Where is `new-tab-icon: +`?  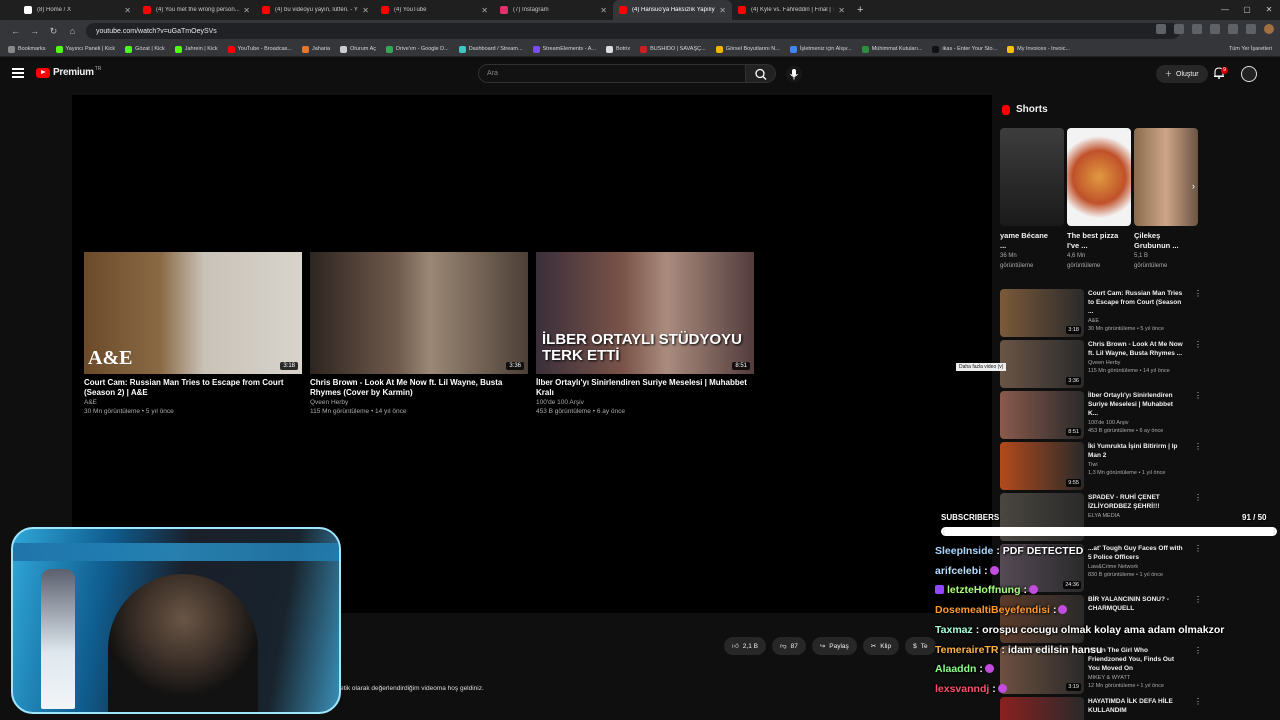 new-tab-icon: + is located at coordinates (860, 10).